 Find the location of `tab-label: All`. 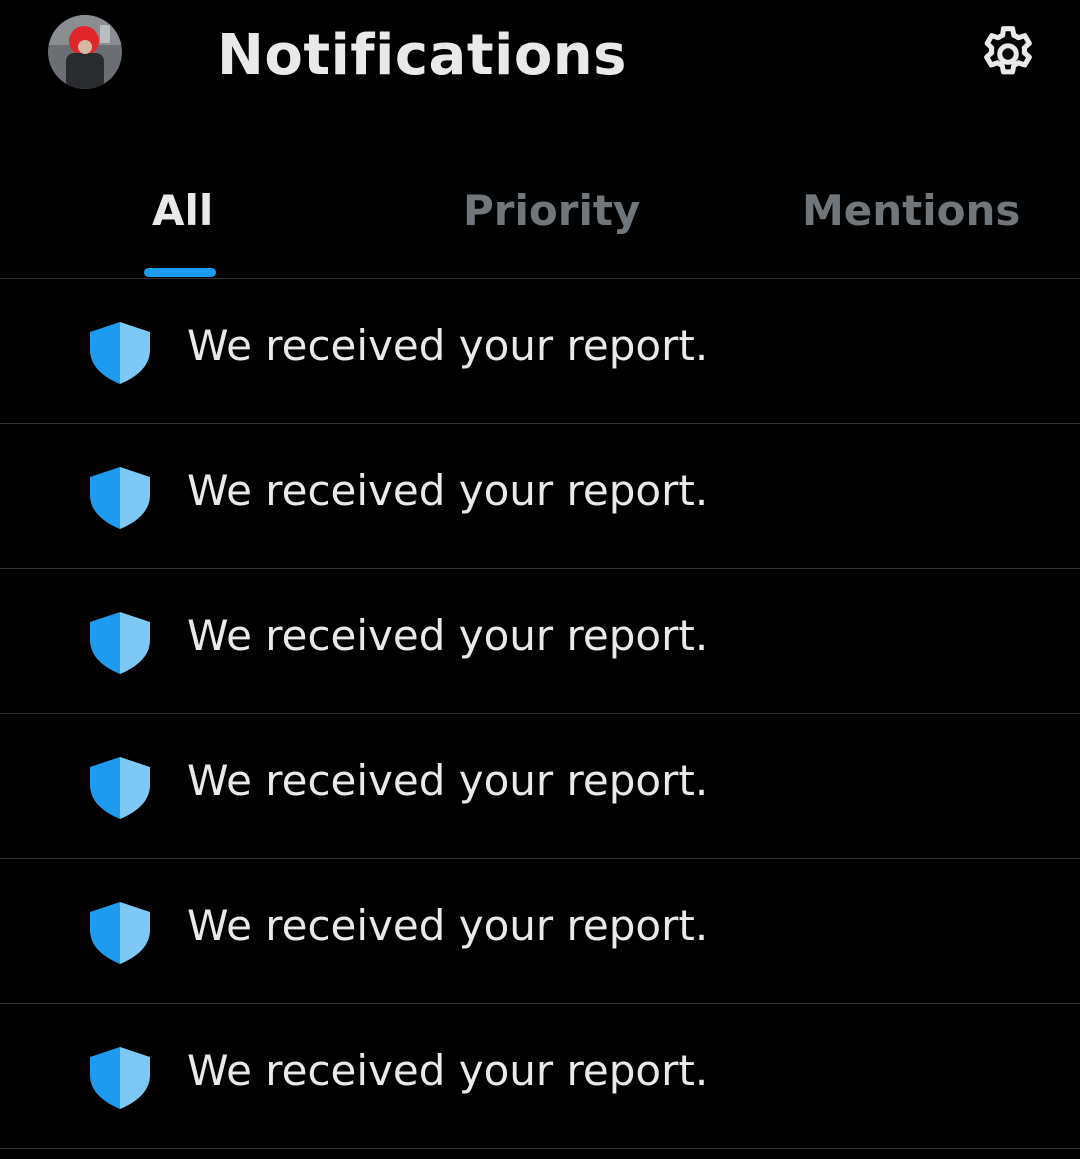

tab-label: All is located at coordinates (183, 210).